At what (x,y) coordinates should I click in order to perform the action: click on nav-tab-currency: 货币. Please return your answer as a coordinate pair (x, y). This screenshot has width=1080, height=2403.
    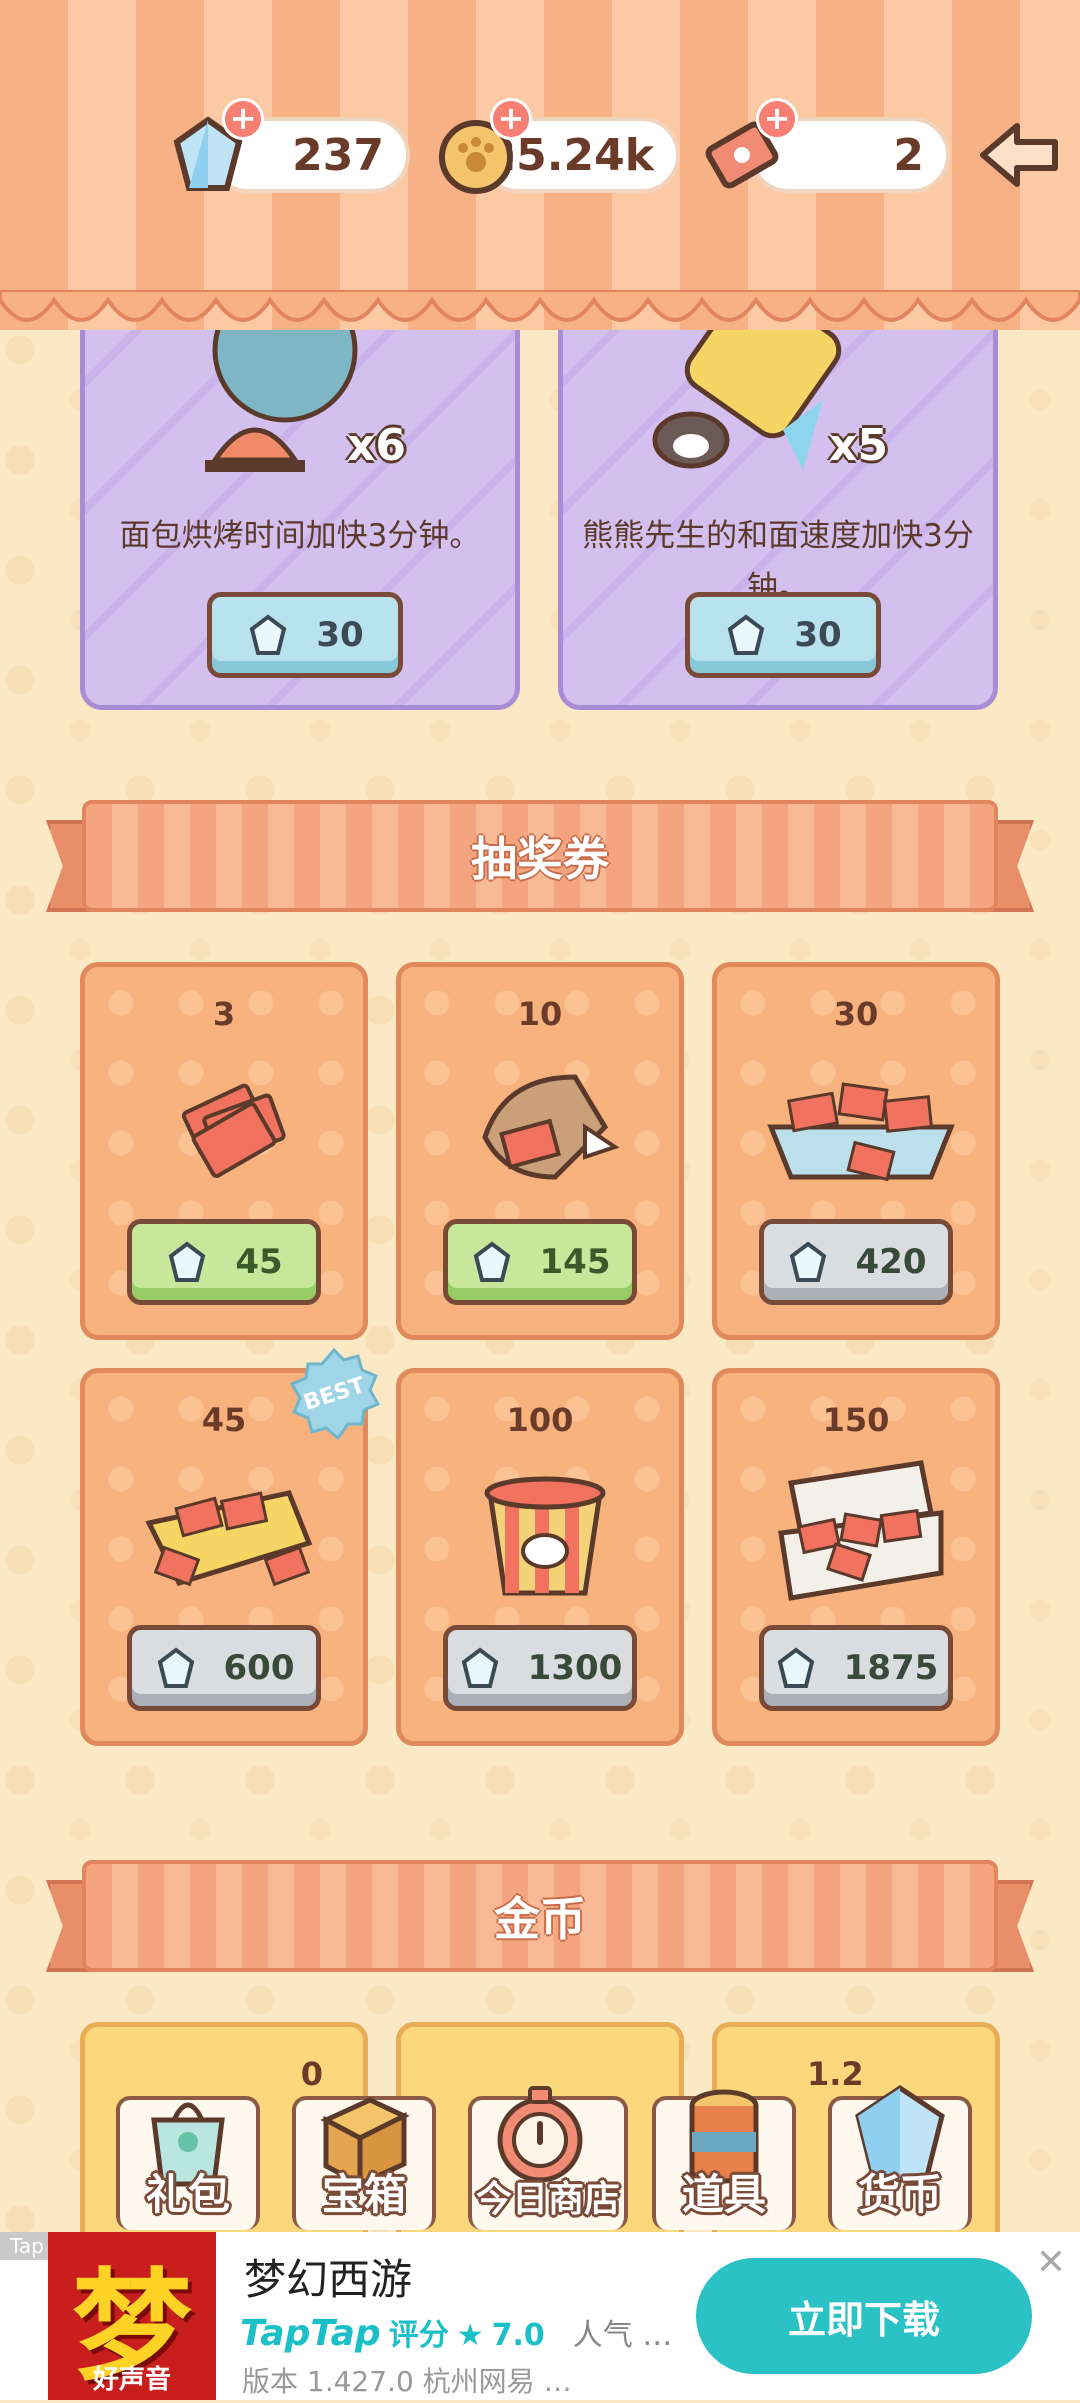
    Looking at the image, I should click on (900, 2157).